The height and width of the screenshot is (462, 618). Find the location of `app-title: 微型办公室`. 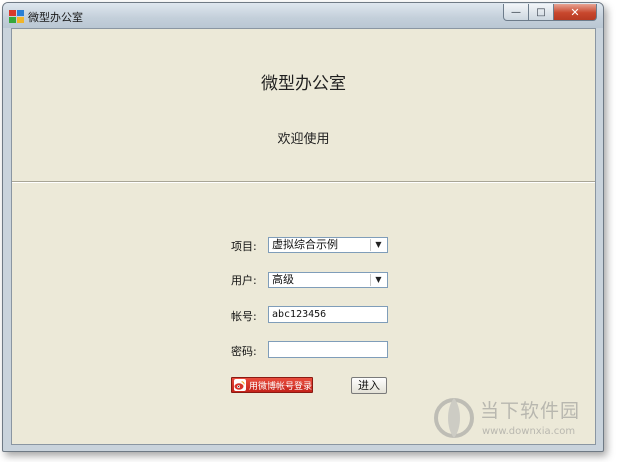

app-title: 微型办公室 is located at coordinates (303, 84).